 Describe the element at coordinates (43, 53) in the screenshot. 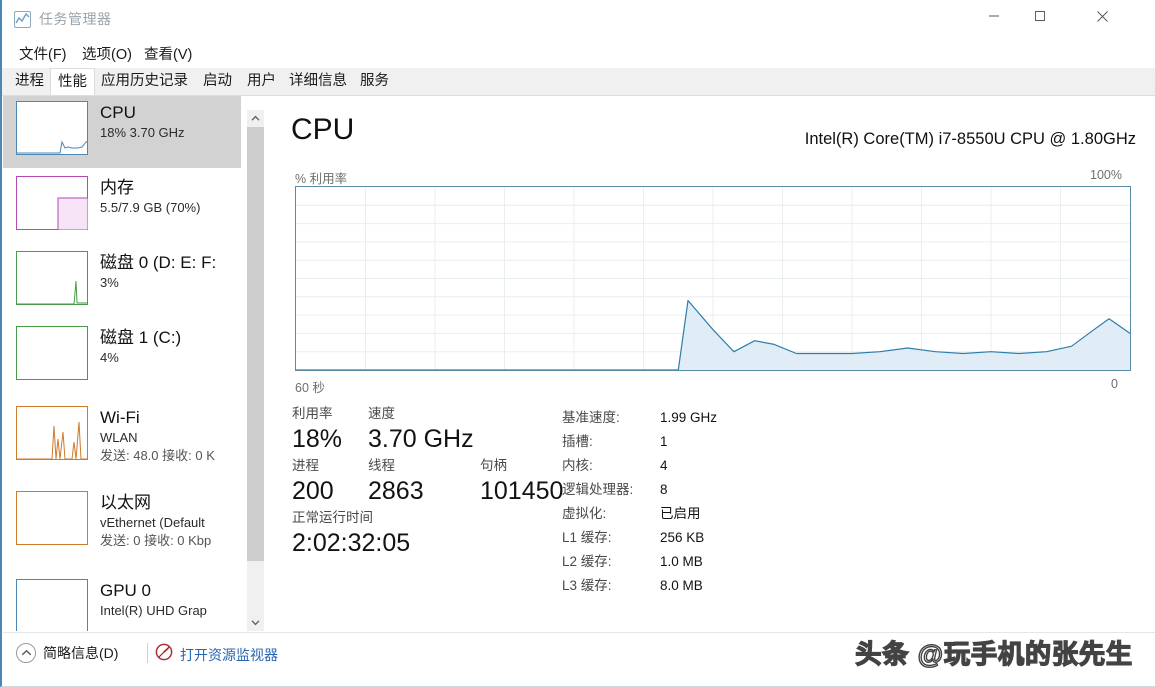

I see `menu-item-0: 文件(F)` at that location.